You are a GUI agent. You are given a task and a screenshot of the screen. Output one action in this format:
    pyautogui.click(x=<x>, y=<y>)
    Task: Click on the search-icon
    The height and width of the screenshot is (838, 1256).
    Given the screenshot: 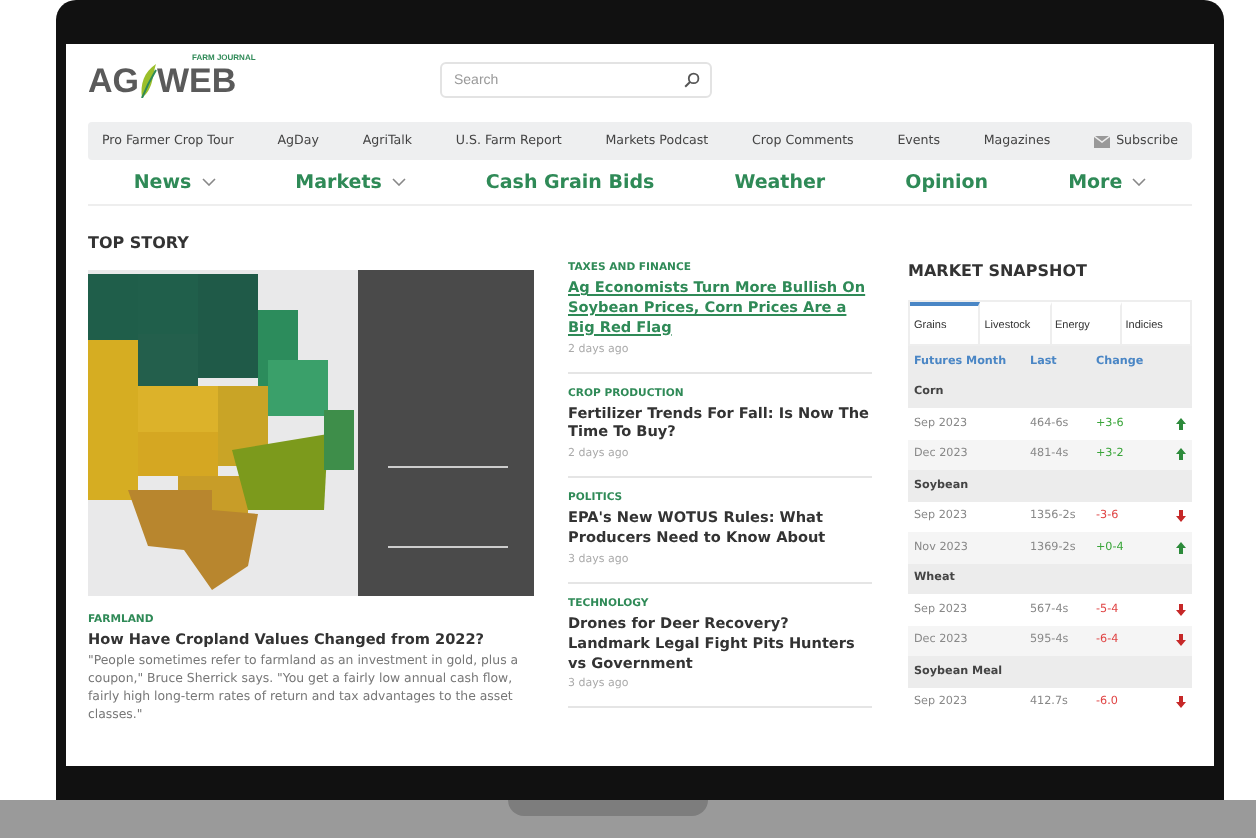 What is the action you would take?
    pyautogui.click(x=692, y=80)
    